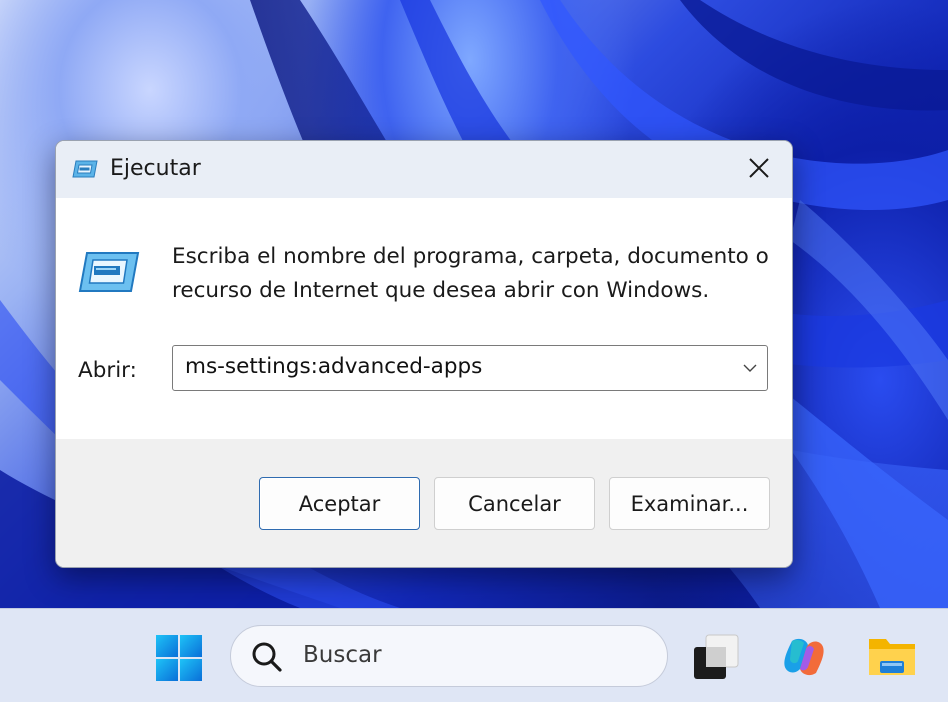 This screenshot has height=702, width=948. Describe the element at coordinates (804, 657) in the screenshot. I see `copilot-icon` at that location.